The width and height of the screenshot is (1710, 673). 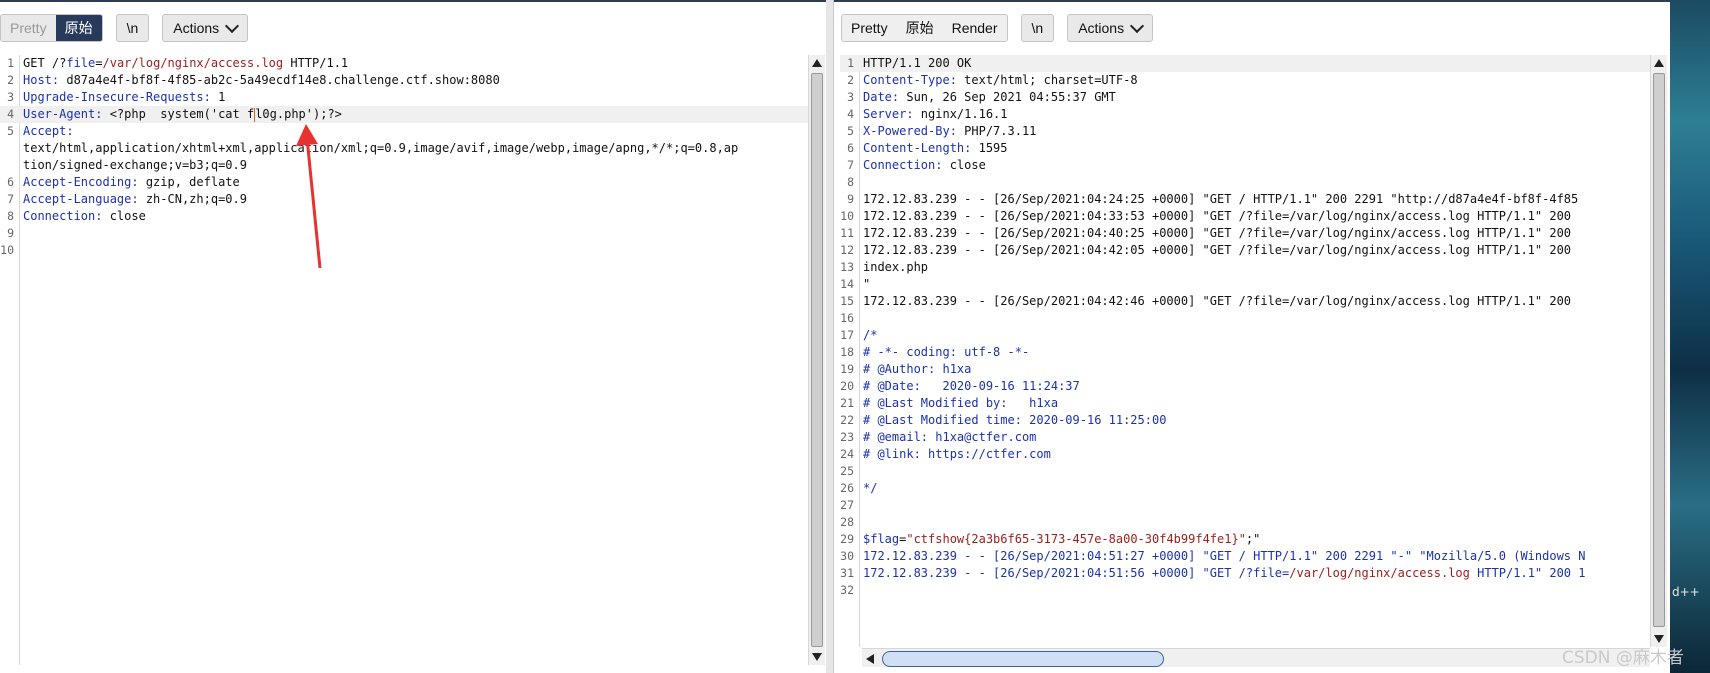 I want to click on line-text: ", so click(x=866, y=284).